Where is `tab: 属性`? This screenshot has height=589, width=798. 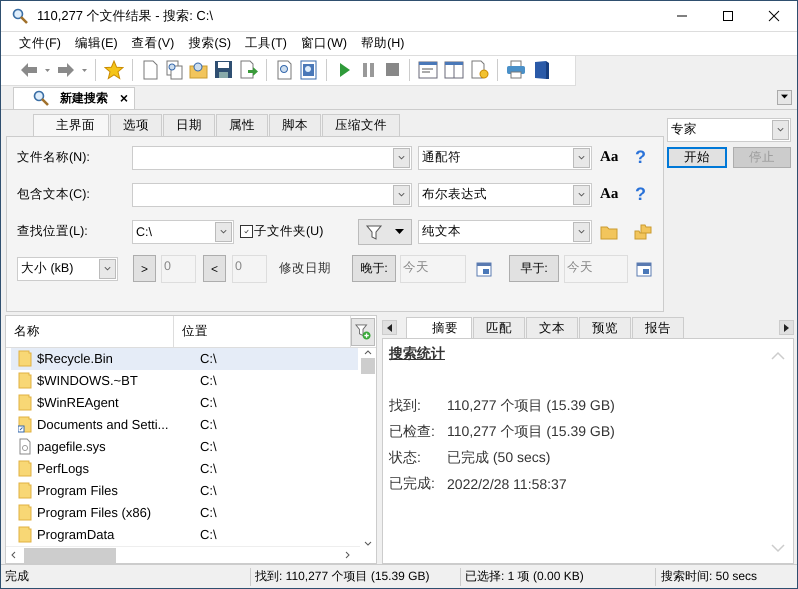 tab: 属性 is located at coordinates (242, 125).